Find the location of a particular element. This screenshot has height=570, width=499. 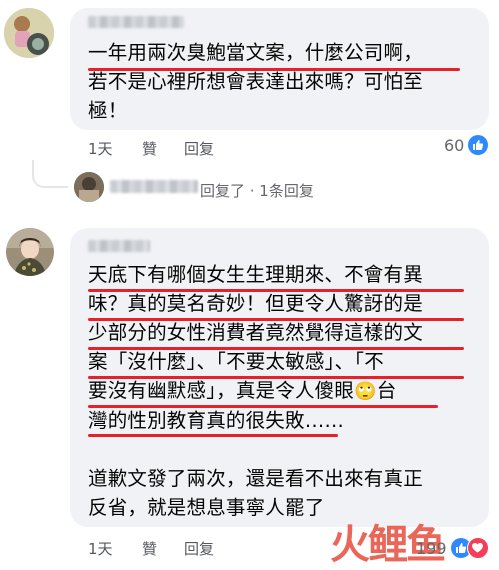

heart-icon is located at coordinates (477, 548).